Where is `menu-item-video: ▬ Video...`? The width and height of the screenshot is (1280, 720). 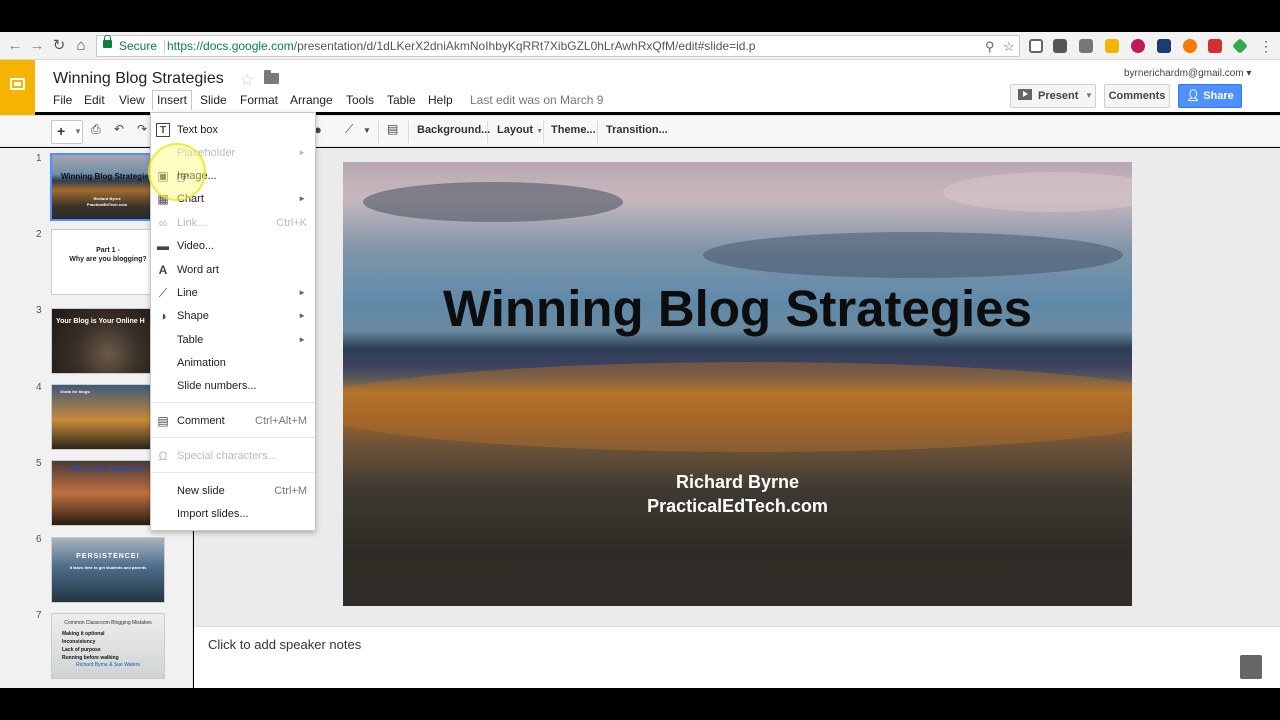 menu-item-video: ▬ Video... is located at coordinates (233, 246).